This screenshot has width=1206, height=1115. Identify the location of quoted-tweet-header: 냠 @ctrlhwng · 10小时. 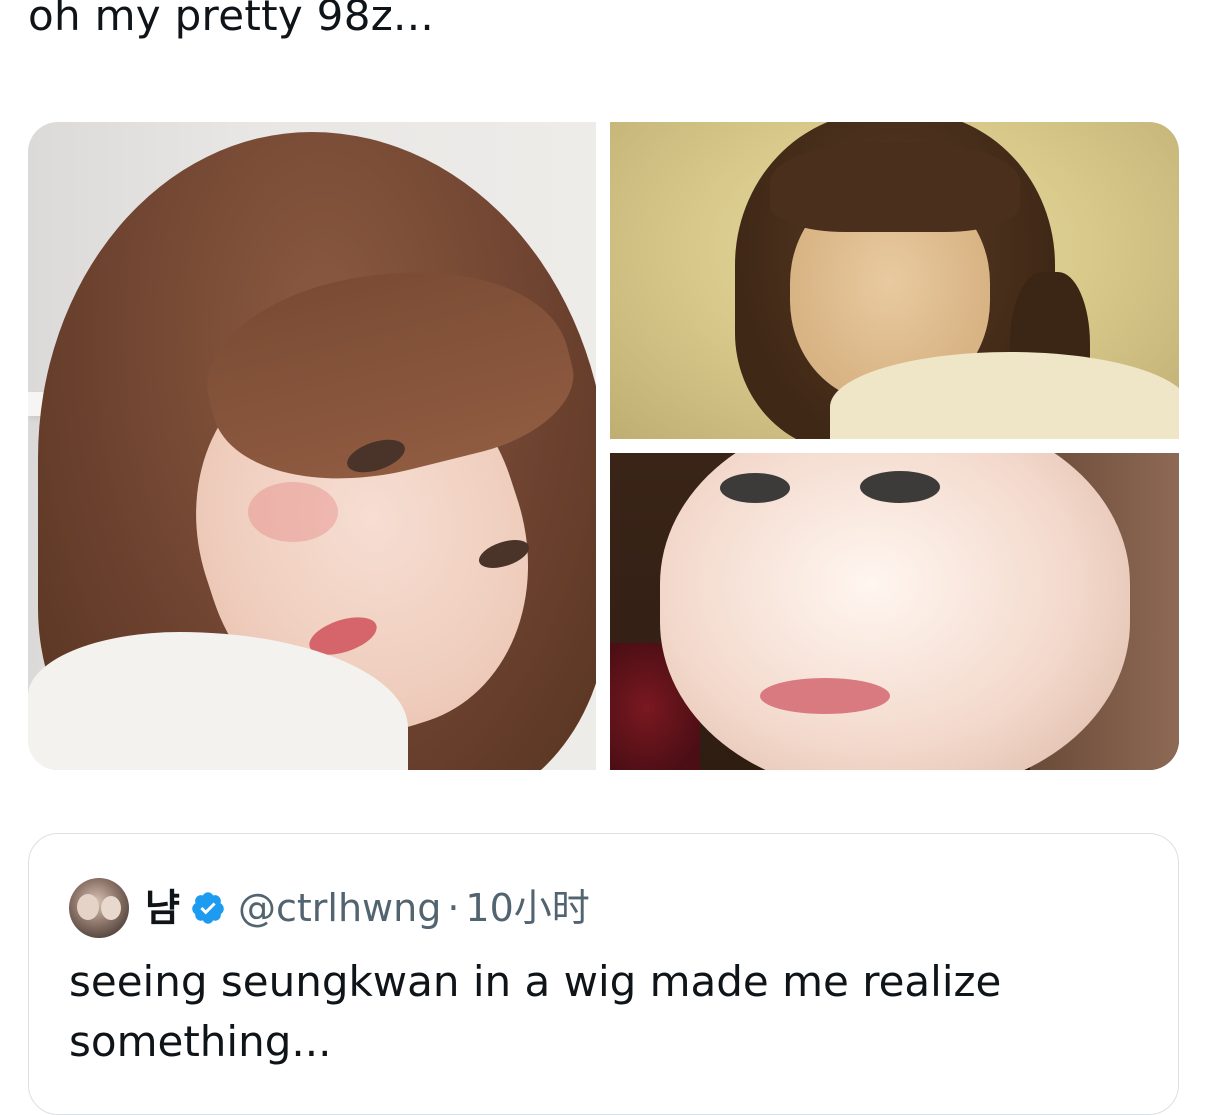
(329, 908).